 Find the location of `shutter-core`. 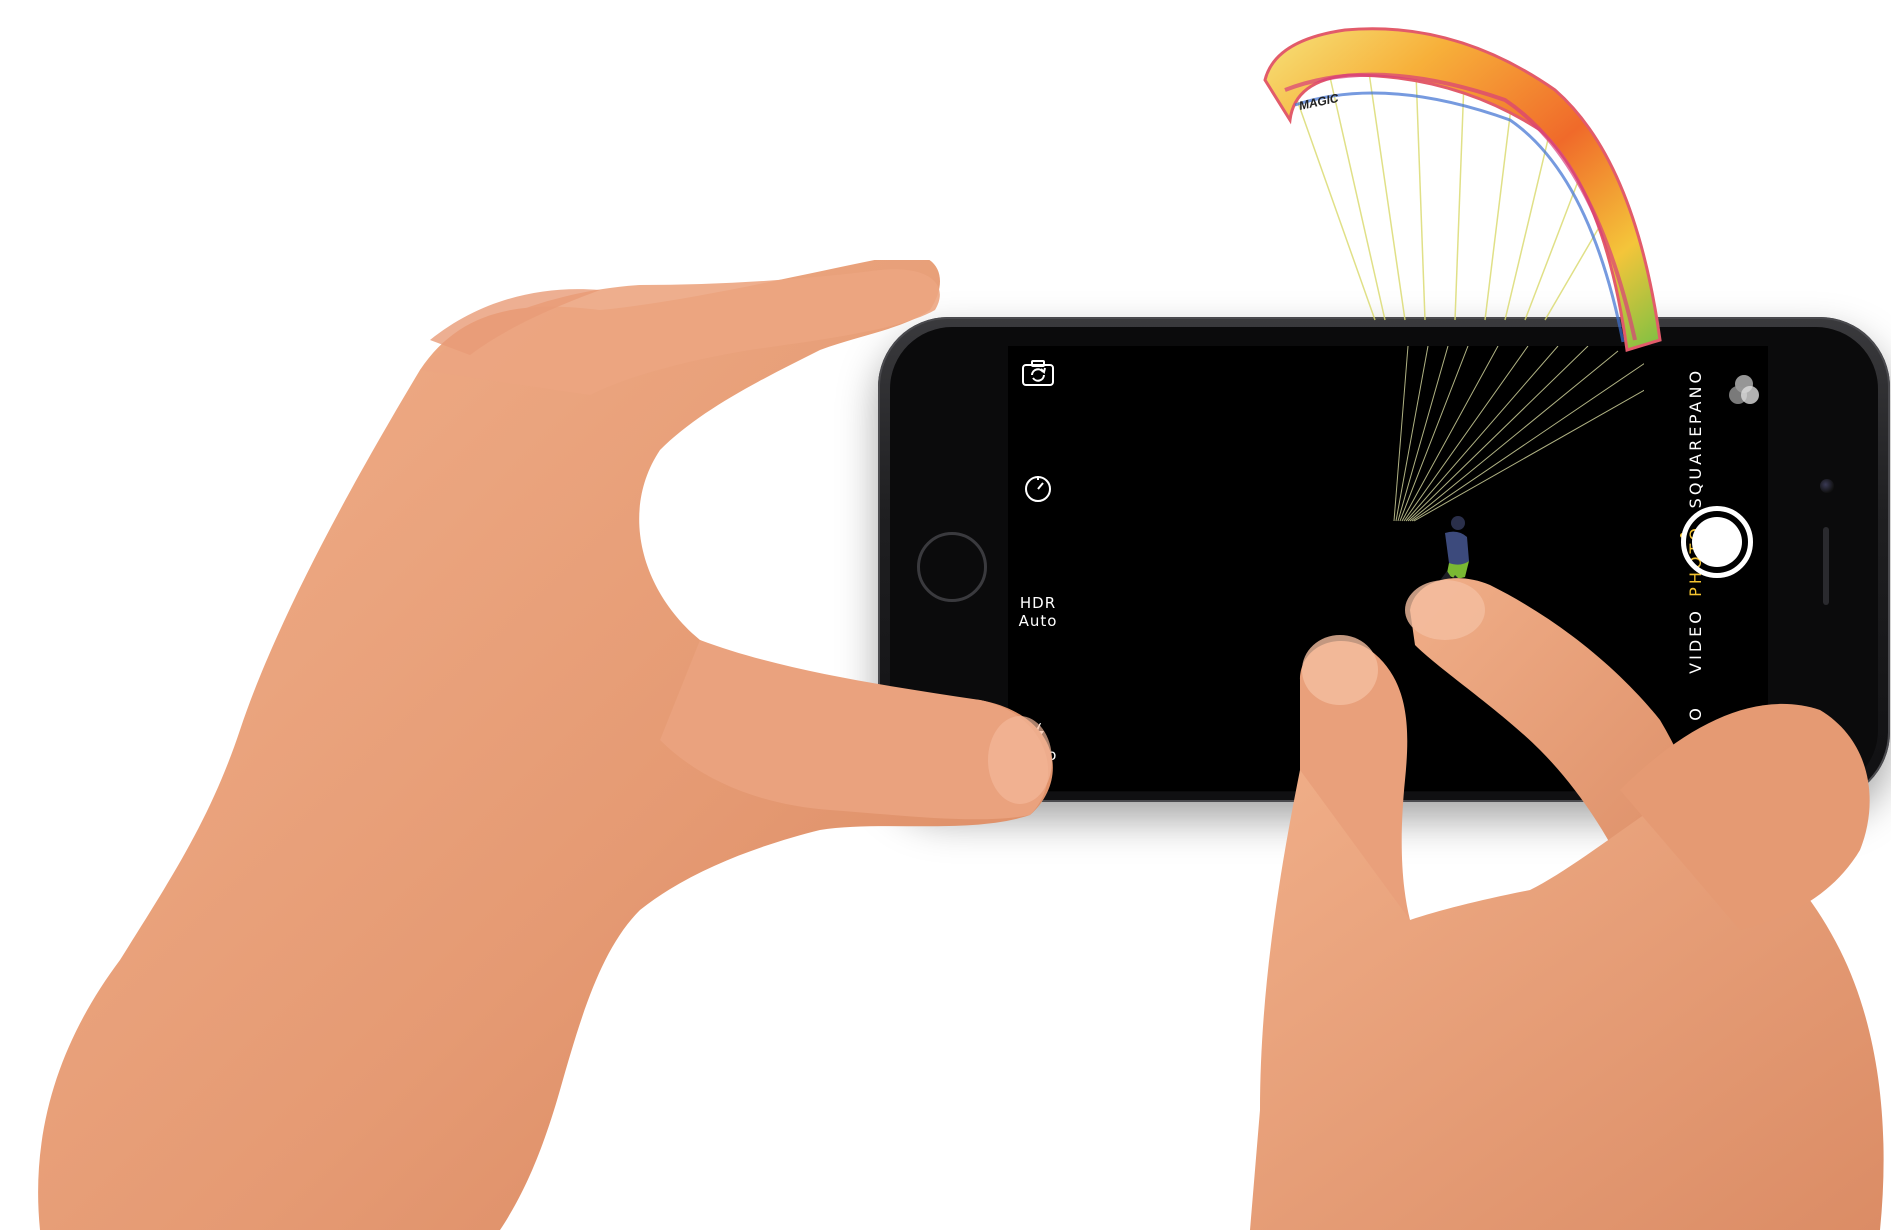

shutter-core is located at coordinates (1717, 542).